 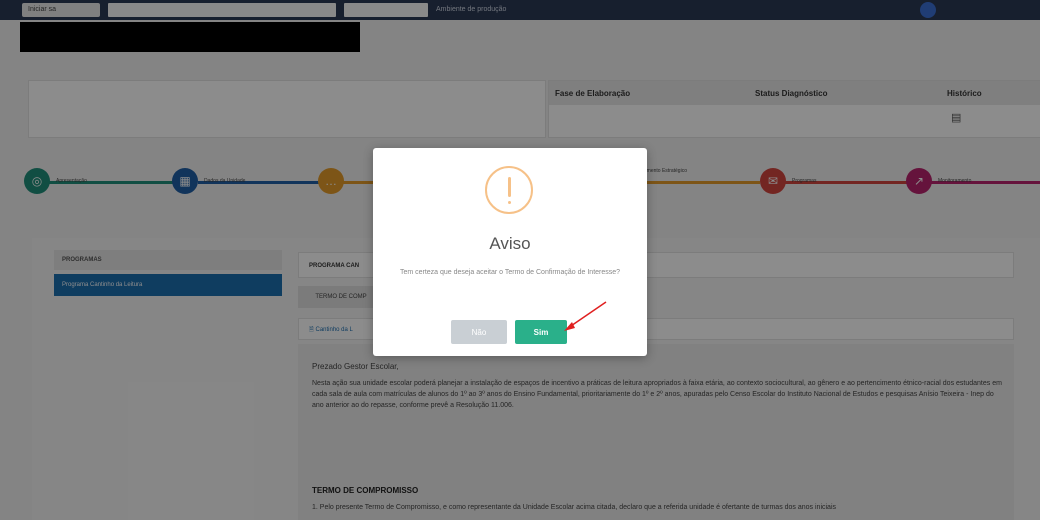 I want to click on confirm-button: Sim, so click(x=541, y=332).